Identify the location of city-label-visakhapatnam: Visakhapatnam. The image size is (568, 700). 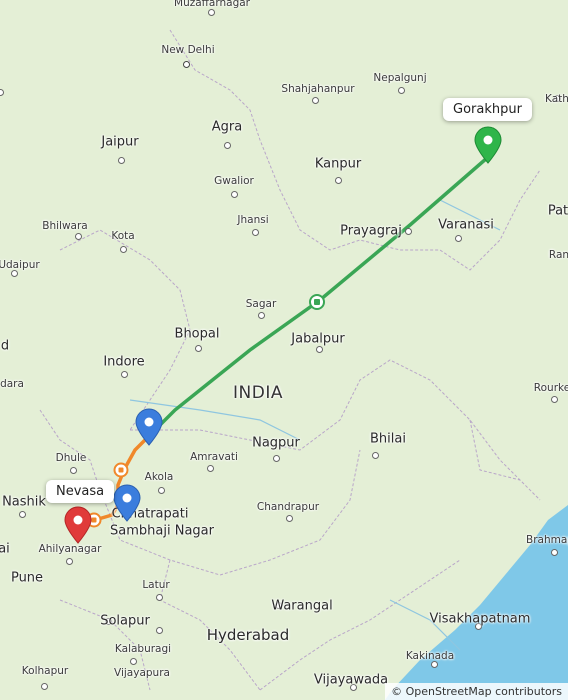
(480, 619).